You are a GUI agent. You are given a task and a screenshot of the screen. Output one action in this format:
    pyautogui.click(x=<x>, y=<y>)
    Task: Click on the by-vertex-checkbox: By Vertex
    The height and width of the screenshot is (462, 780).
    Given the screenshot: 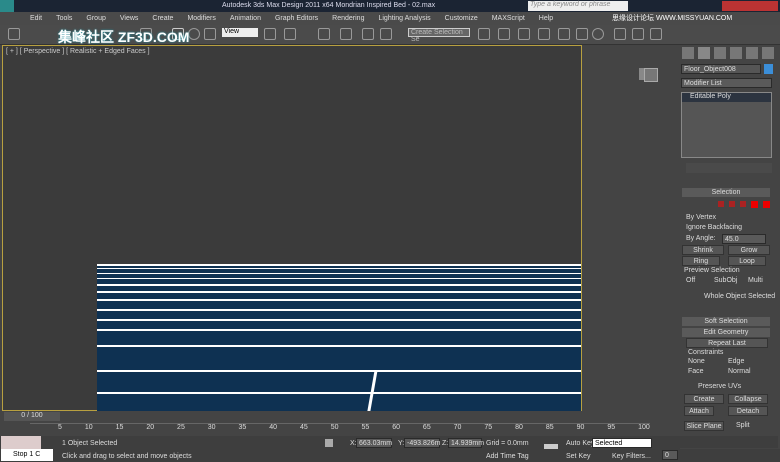 What is the action you would take?
    pyautogui.click(x=701, y=217)
    